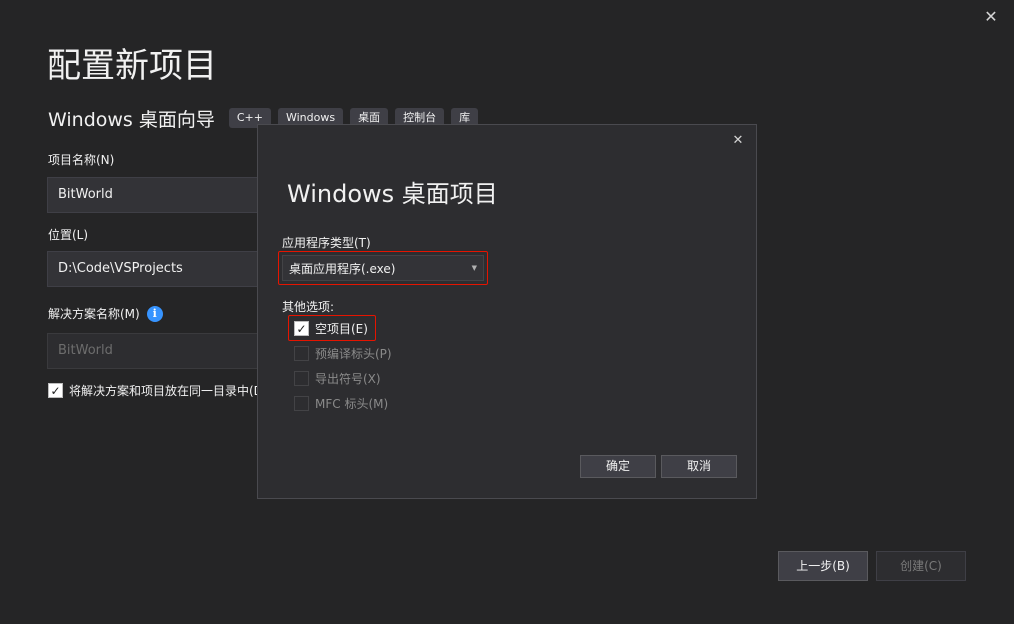  What do you see at coordinates (352, 404) in the screenshot?
I see `option-mfc-headers-label: MFC 标头(M)` at bounding box center [352, 404].